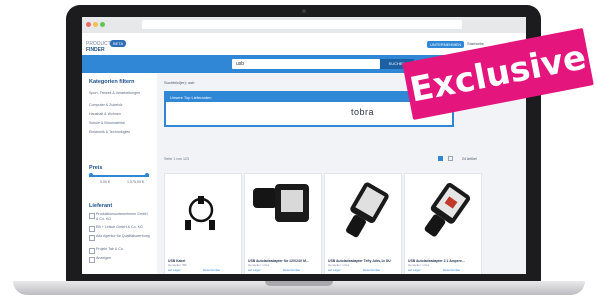 The height and width of the screenshot is (305, 597). What do you see at coordinates (362, 112) in the screenshot?
I see `tobra-logo: tobra` at bounding box center [362, 112].